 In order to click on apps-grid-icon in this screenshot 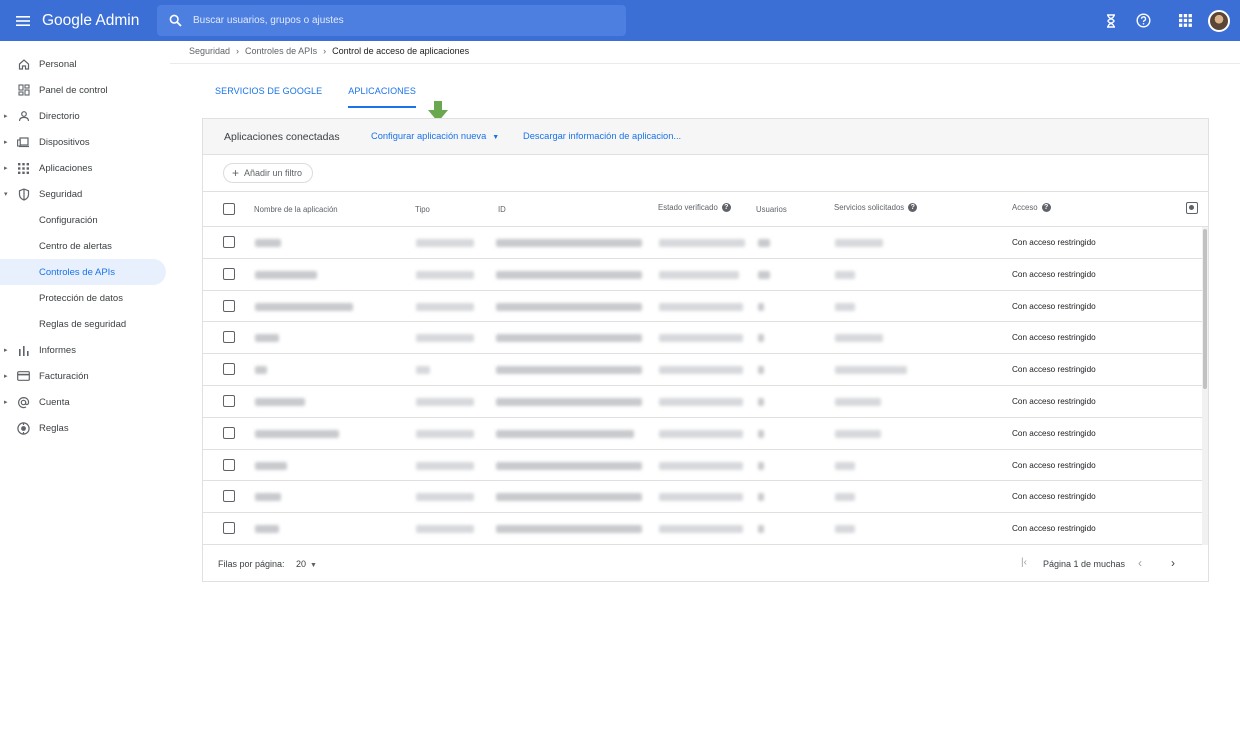, I will do `click(1185, 21)`.